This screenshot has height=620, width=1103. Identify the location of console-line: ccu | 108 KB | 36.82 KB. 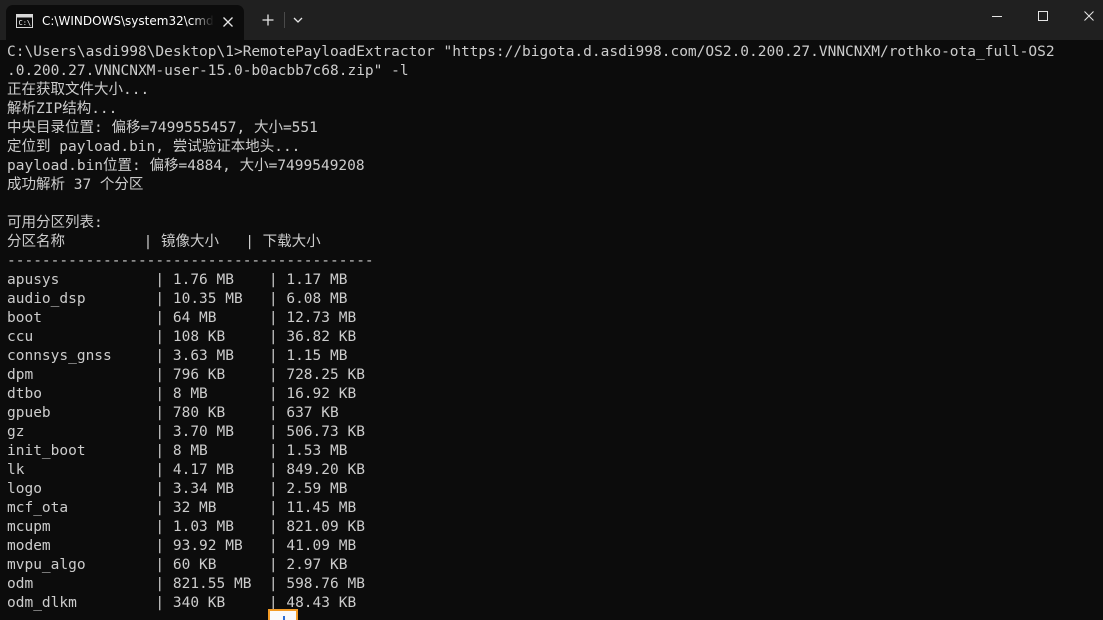
(182, 337).